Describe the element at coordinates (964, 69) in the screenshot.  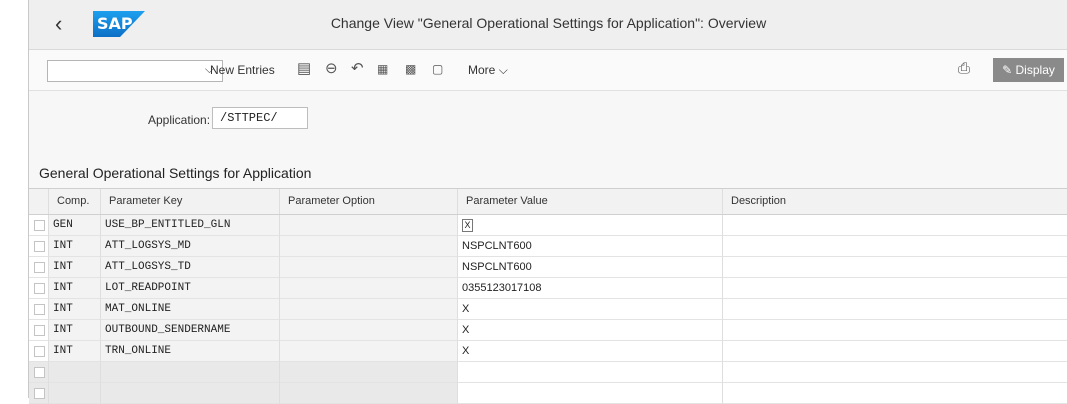
I see `print-icon: ⎙` at that location.